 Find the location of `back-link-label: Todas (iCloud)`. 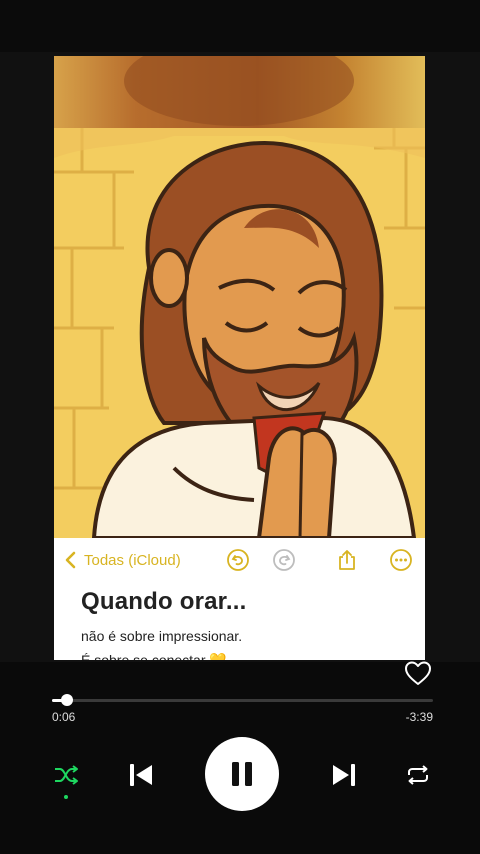

back-link-label: Todas (iCloud) is located at coordinates (132, 560).